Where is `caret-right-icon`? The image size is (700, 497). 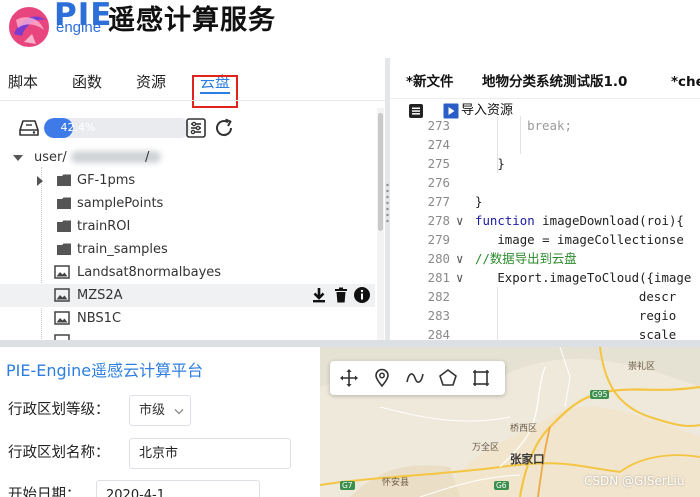 caret-right-icon is located at coordinates (40, 181).